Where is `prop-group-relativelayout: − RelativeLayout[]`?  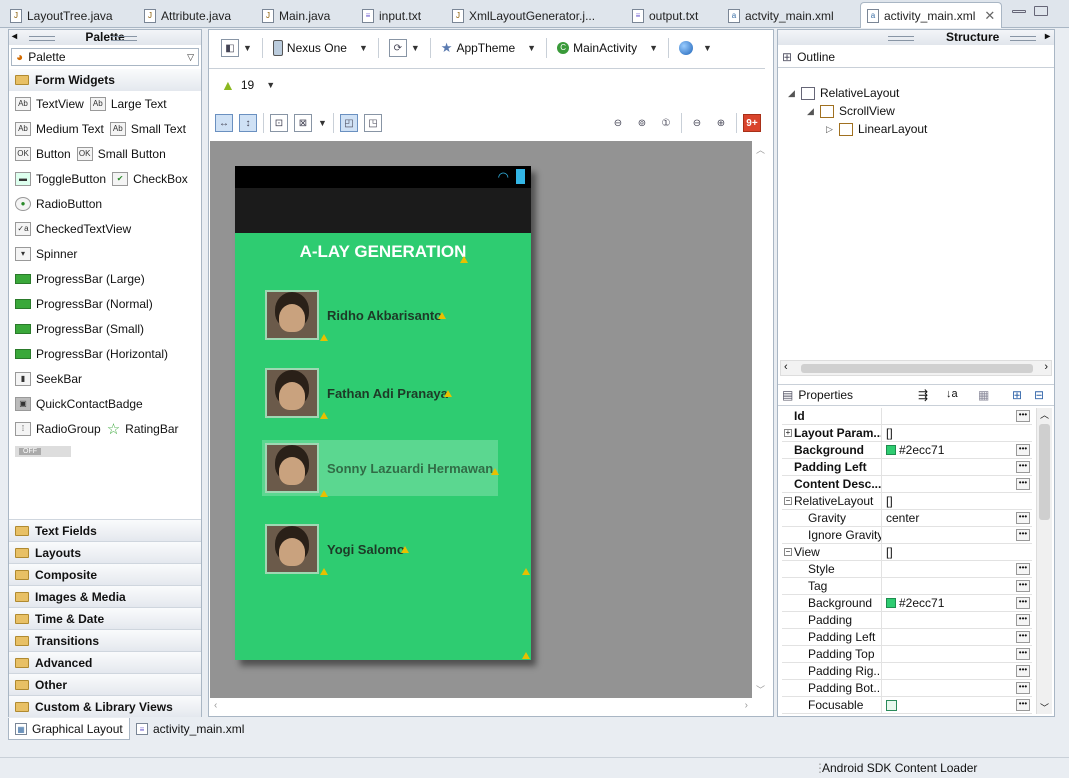 prop-group-relativelayout: − RelativeLayout[] is located at coordinates (907, 501).